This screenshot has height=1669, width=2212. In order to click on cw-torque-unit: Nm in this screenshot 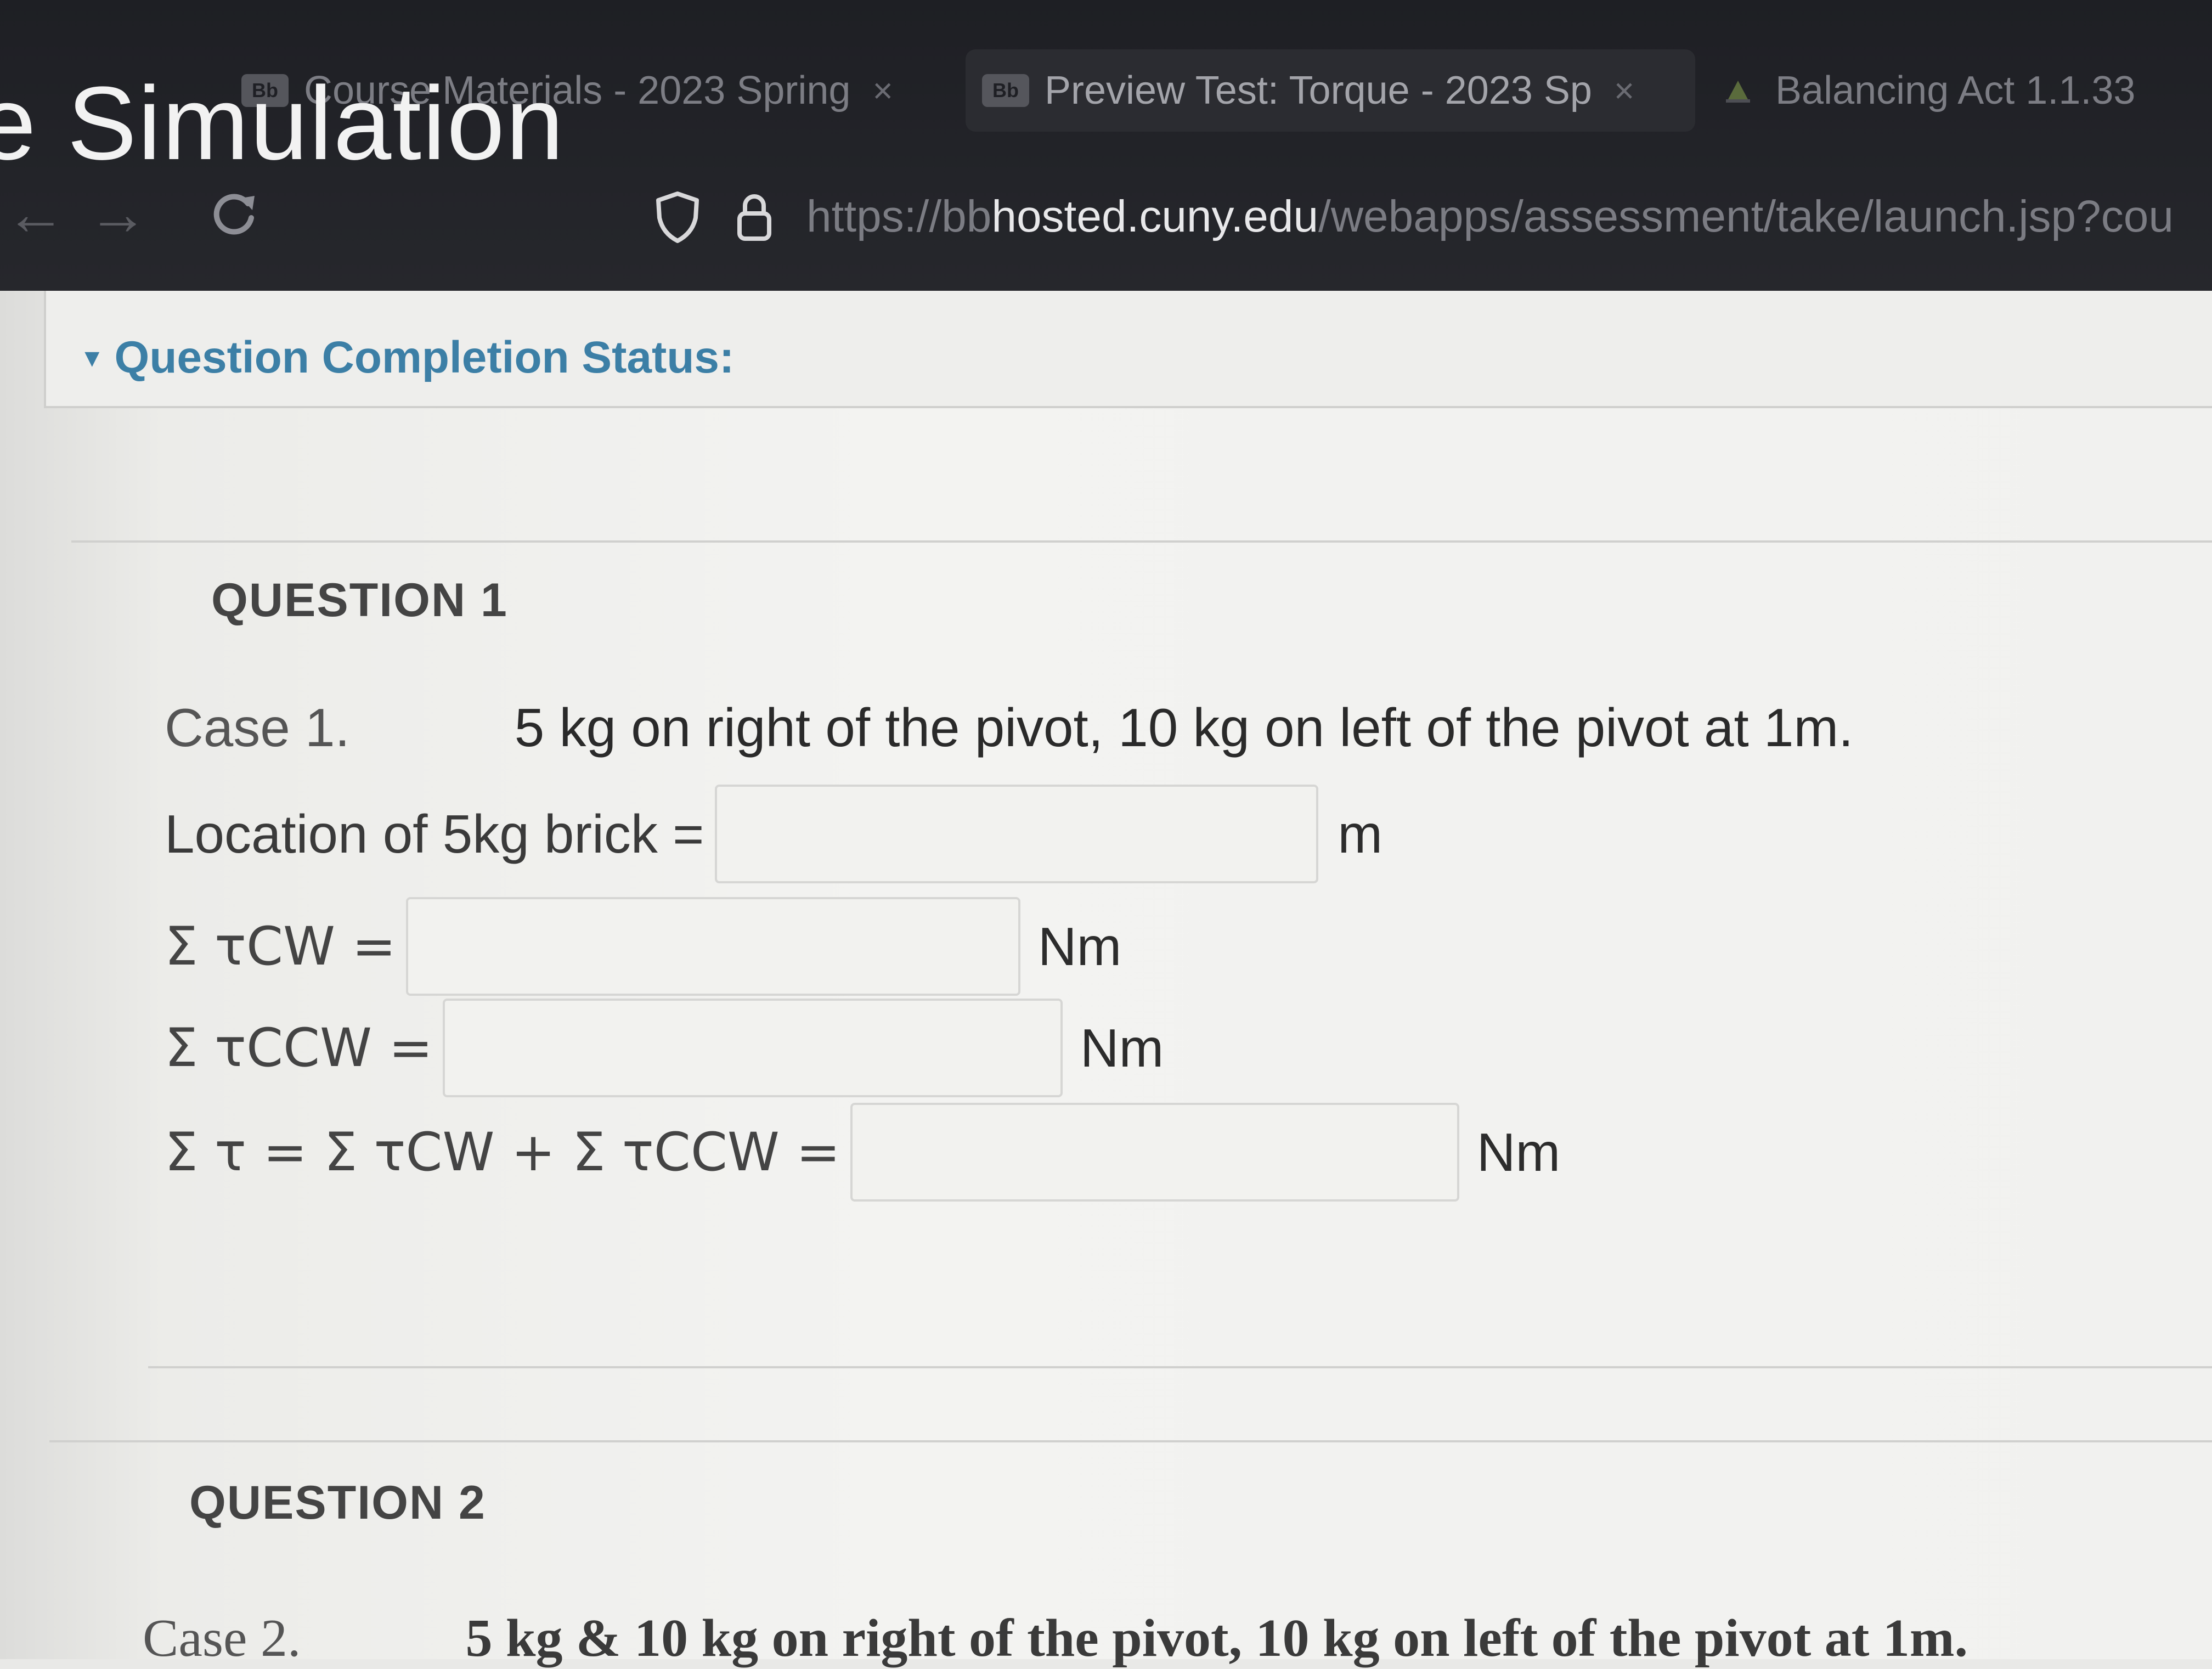, I will do `click(1079, 946)`.